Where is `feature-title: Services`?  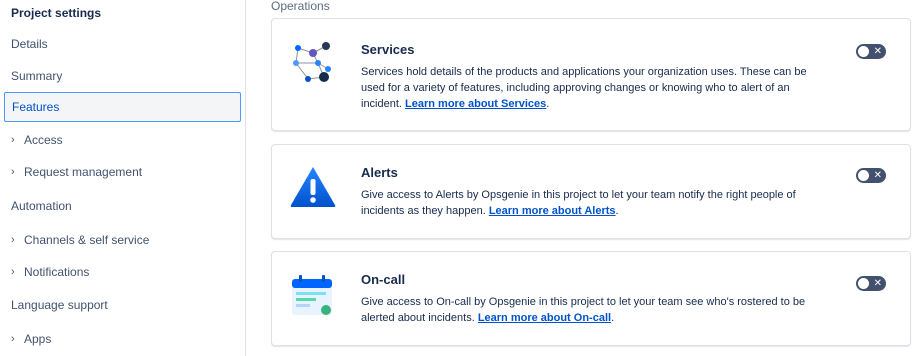 feature-title: Services is located at coordinates (388, 49).